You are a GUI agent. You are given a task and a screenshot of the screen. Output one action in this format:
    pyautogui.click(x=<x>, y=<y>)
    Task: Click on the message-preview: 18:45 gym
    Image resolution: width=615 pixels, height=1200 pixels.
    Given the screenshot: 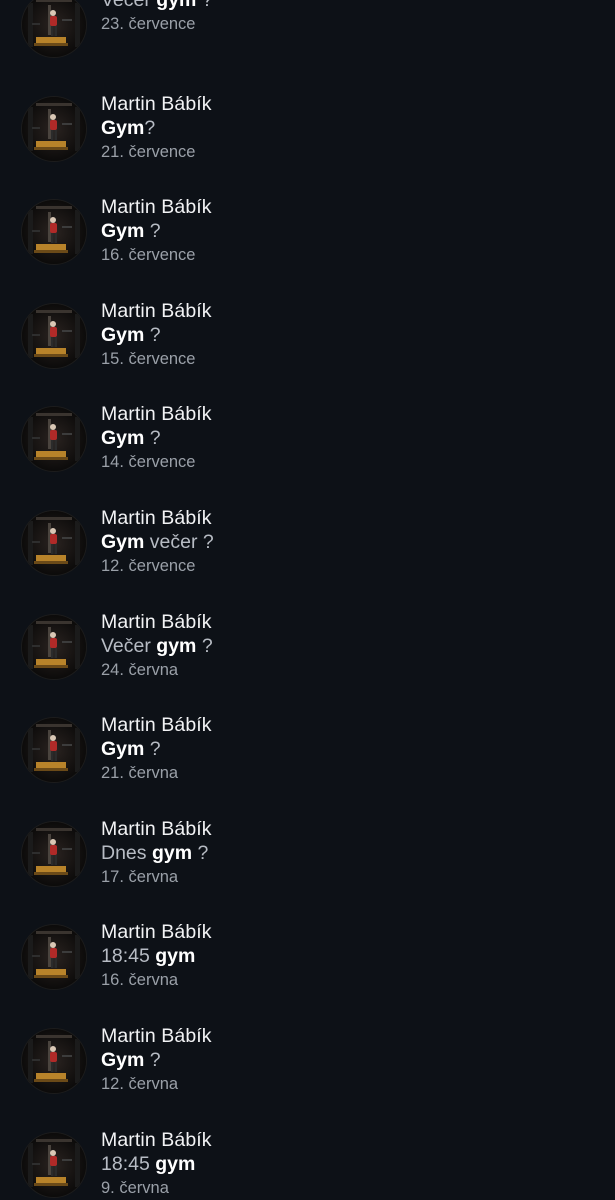 What is the action you would take?
    pyautogui.click(x=353, y=1164)
    